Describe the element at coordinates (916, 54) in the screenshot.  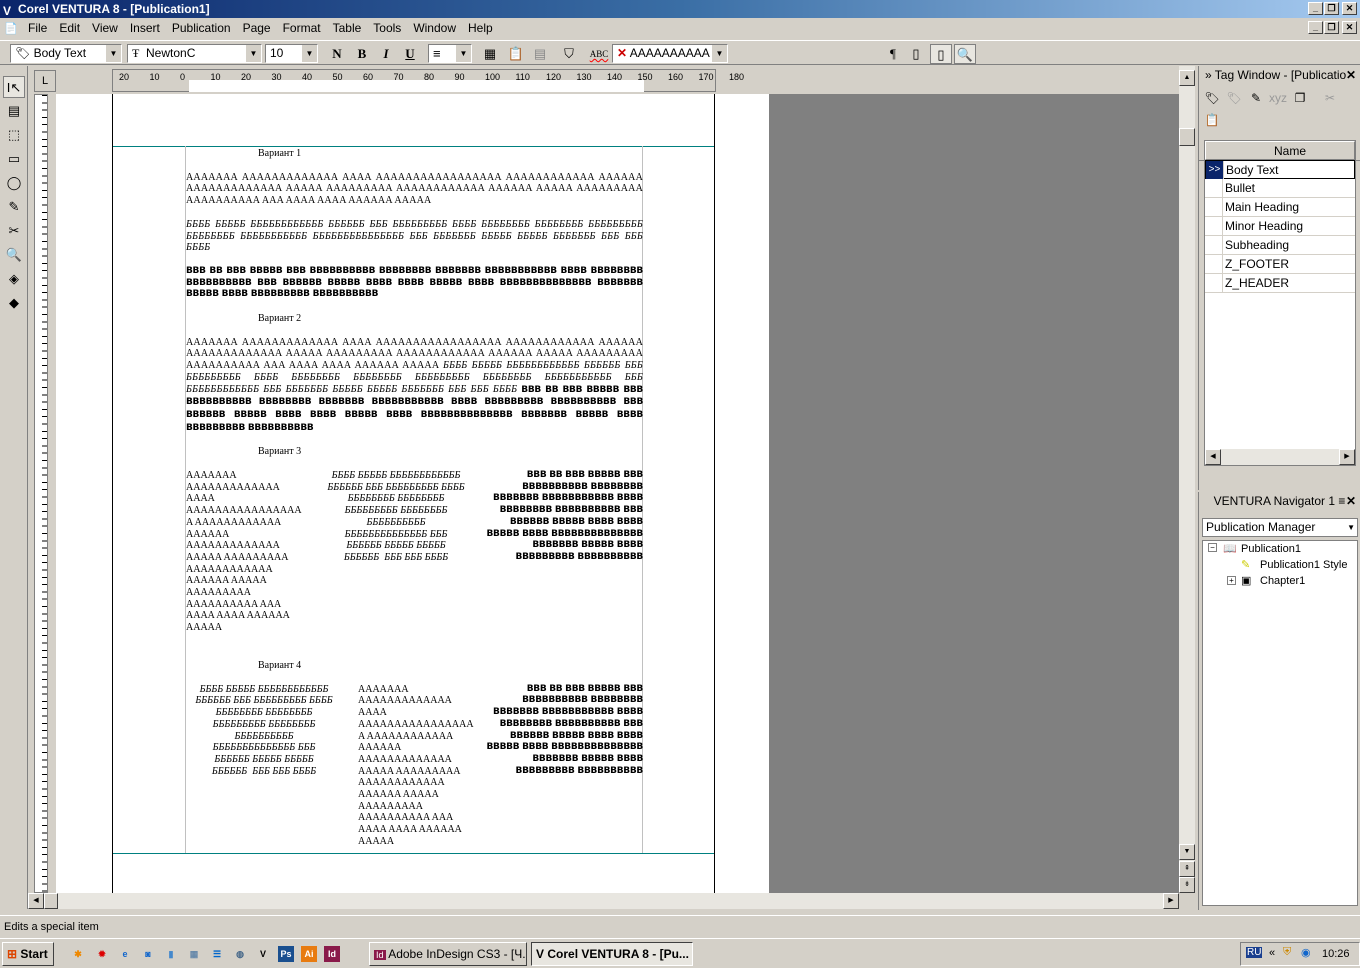
I see `page-view-icon: ▯` at that location.